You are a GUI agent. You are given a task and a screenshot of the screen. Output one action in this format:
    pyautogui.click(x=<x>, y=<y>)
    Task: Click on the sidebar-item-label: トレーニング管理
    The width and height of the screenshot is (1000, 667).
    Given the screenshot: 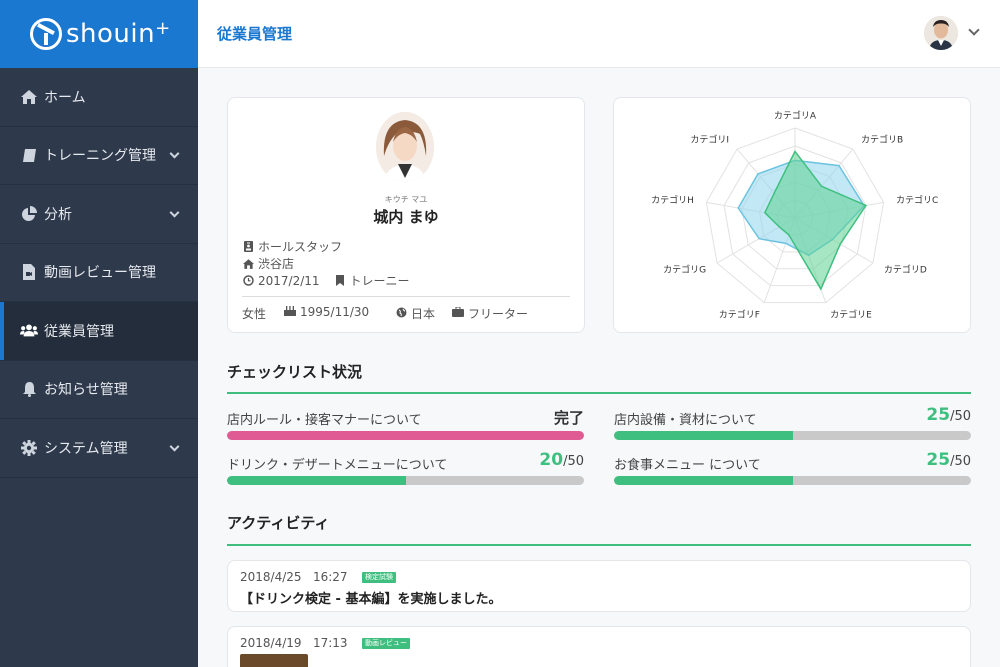 What is the action you would take?
    pyautogui.click(x=100, y=156)
    